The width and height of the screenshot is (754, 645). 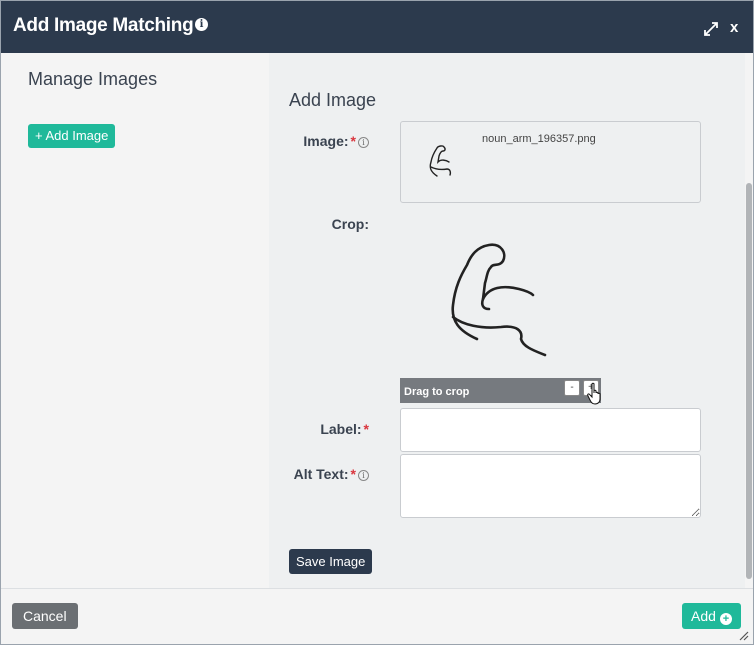 I want to click on label-input, so click(x=550, y=430).